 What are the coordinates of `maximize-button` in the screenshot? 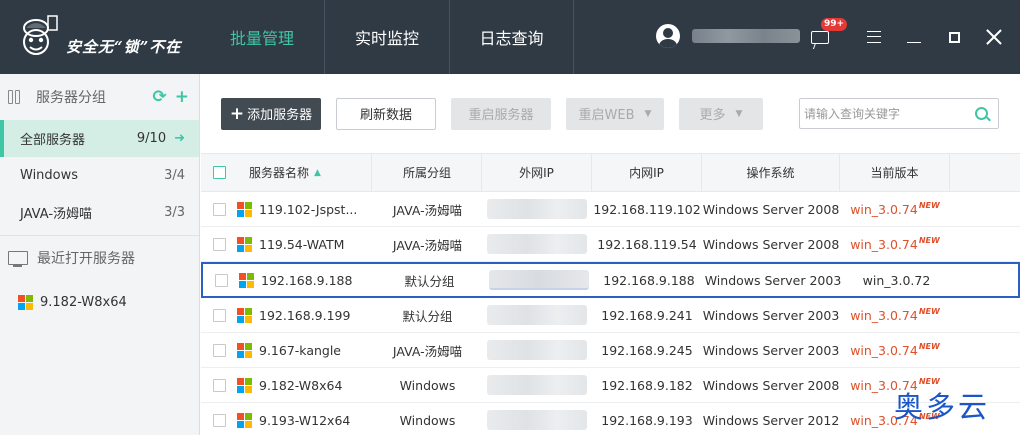 It's located at (954, 37).